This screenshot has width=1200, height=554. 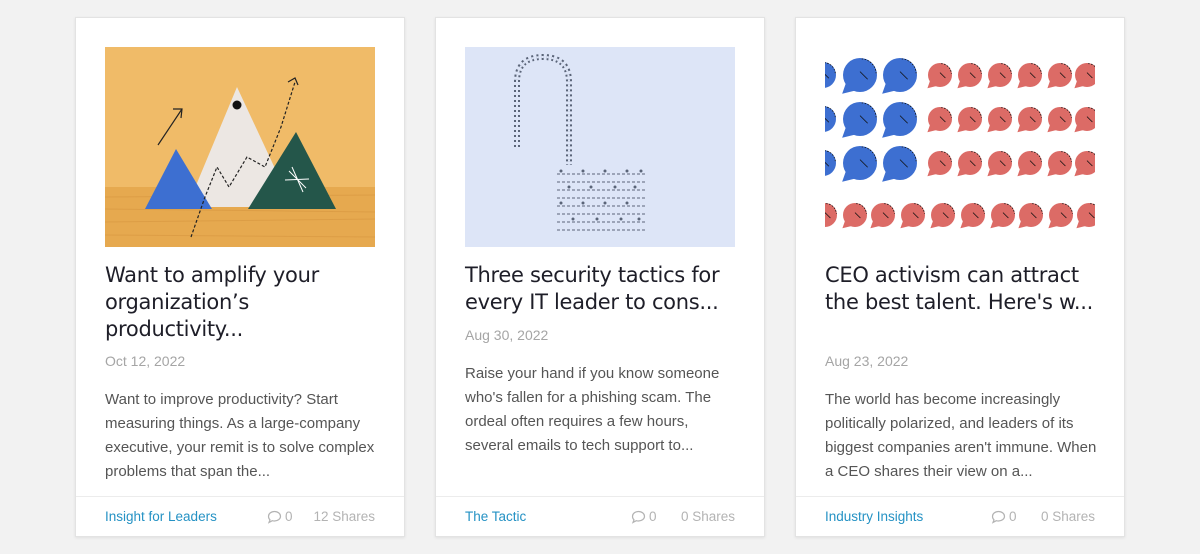 What do you see at coordinates (161, 516) in the screenshot?
I see `category-link: Insight for Leaders` at bounding box center [161, 516].